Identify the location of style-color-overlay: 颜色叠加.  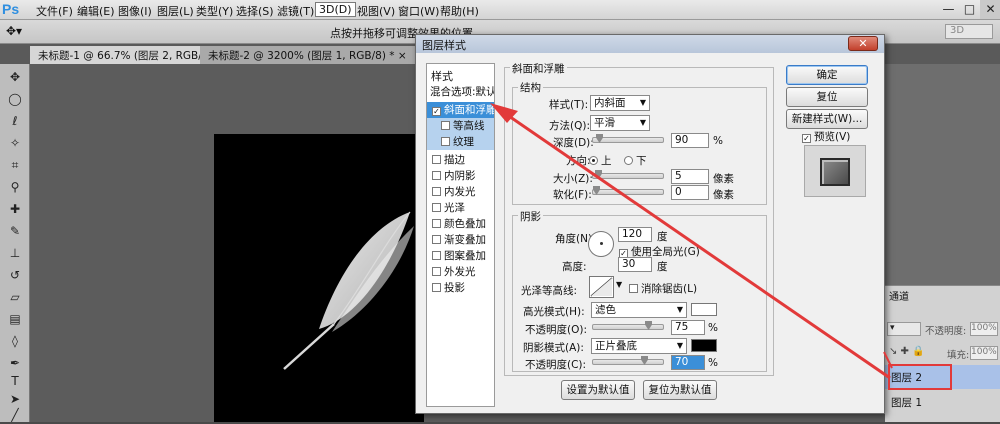
(460, 224).